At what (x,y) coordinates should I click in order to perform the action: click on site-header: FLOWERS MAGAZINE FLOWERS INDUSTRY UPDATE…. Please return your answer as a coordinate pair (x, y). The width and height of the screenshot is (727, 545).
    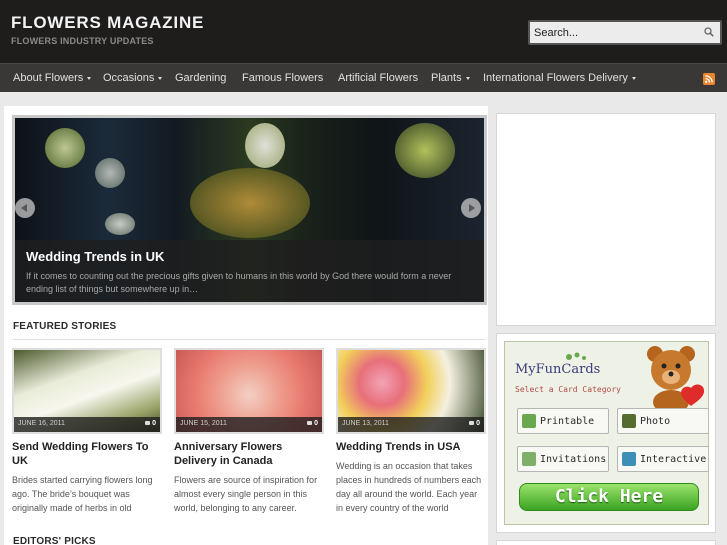
    Looking at the image, I should click on (363, 31).